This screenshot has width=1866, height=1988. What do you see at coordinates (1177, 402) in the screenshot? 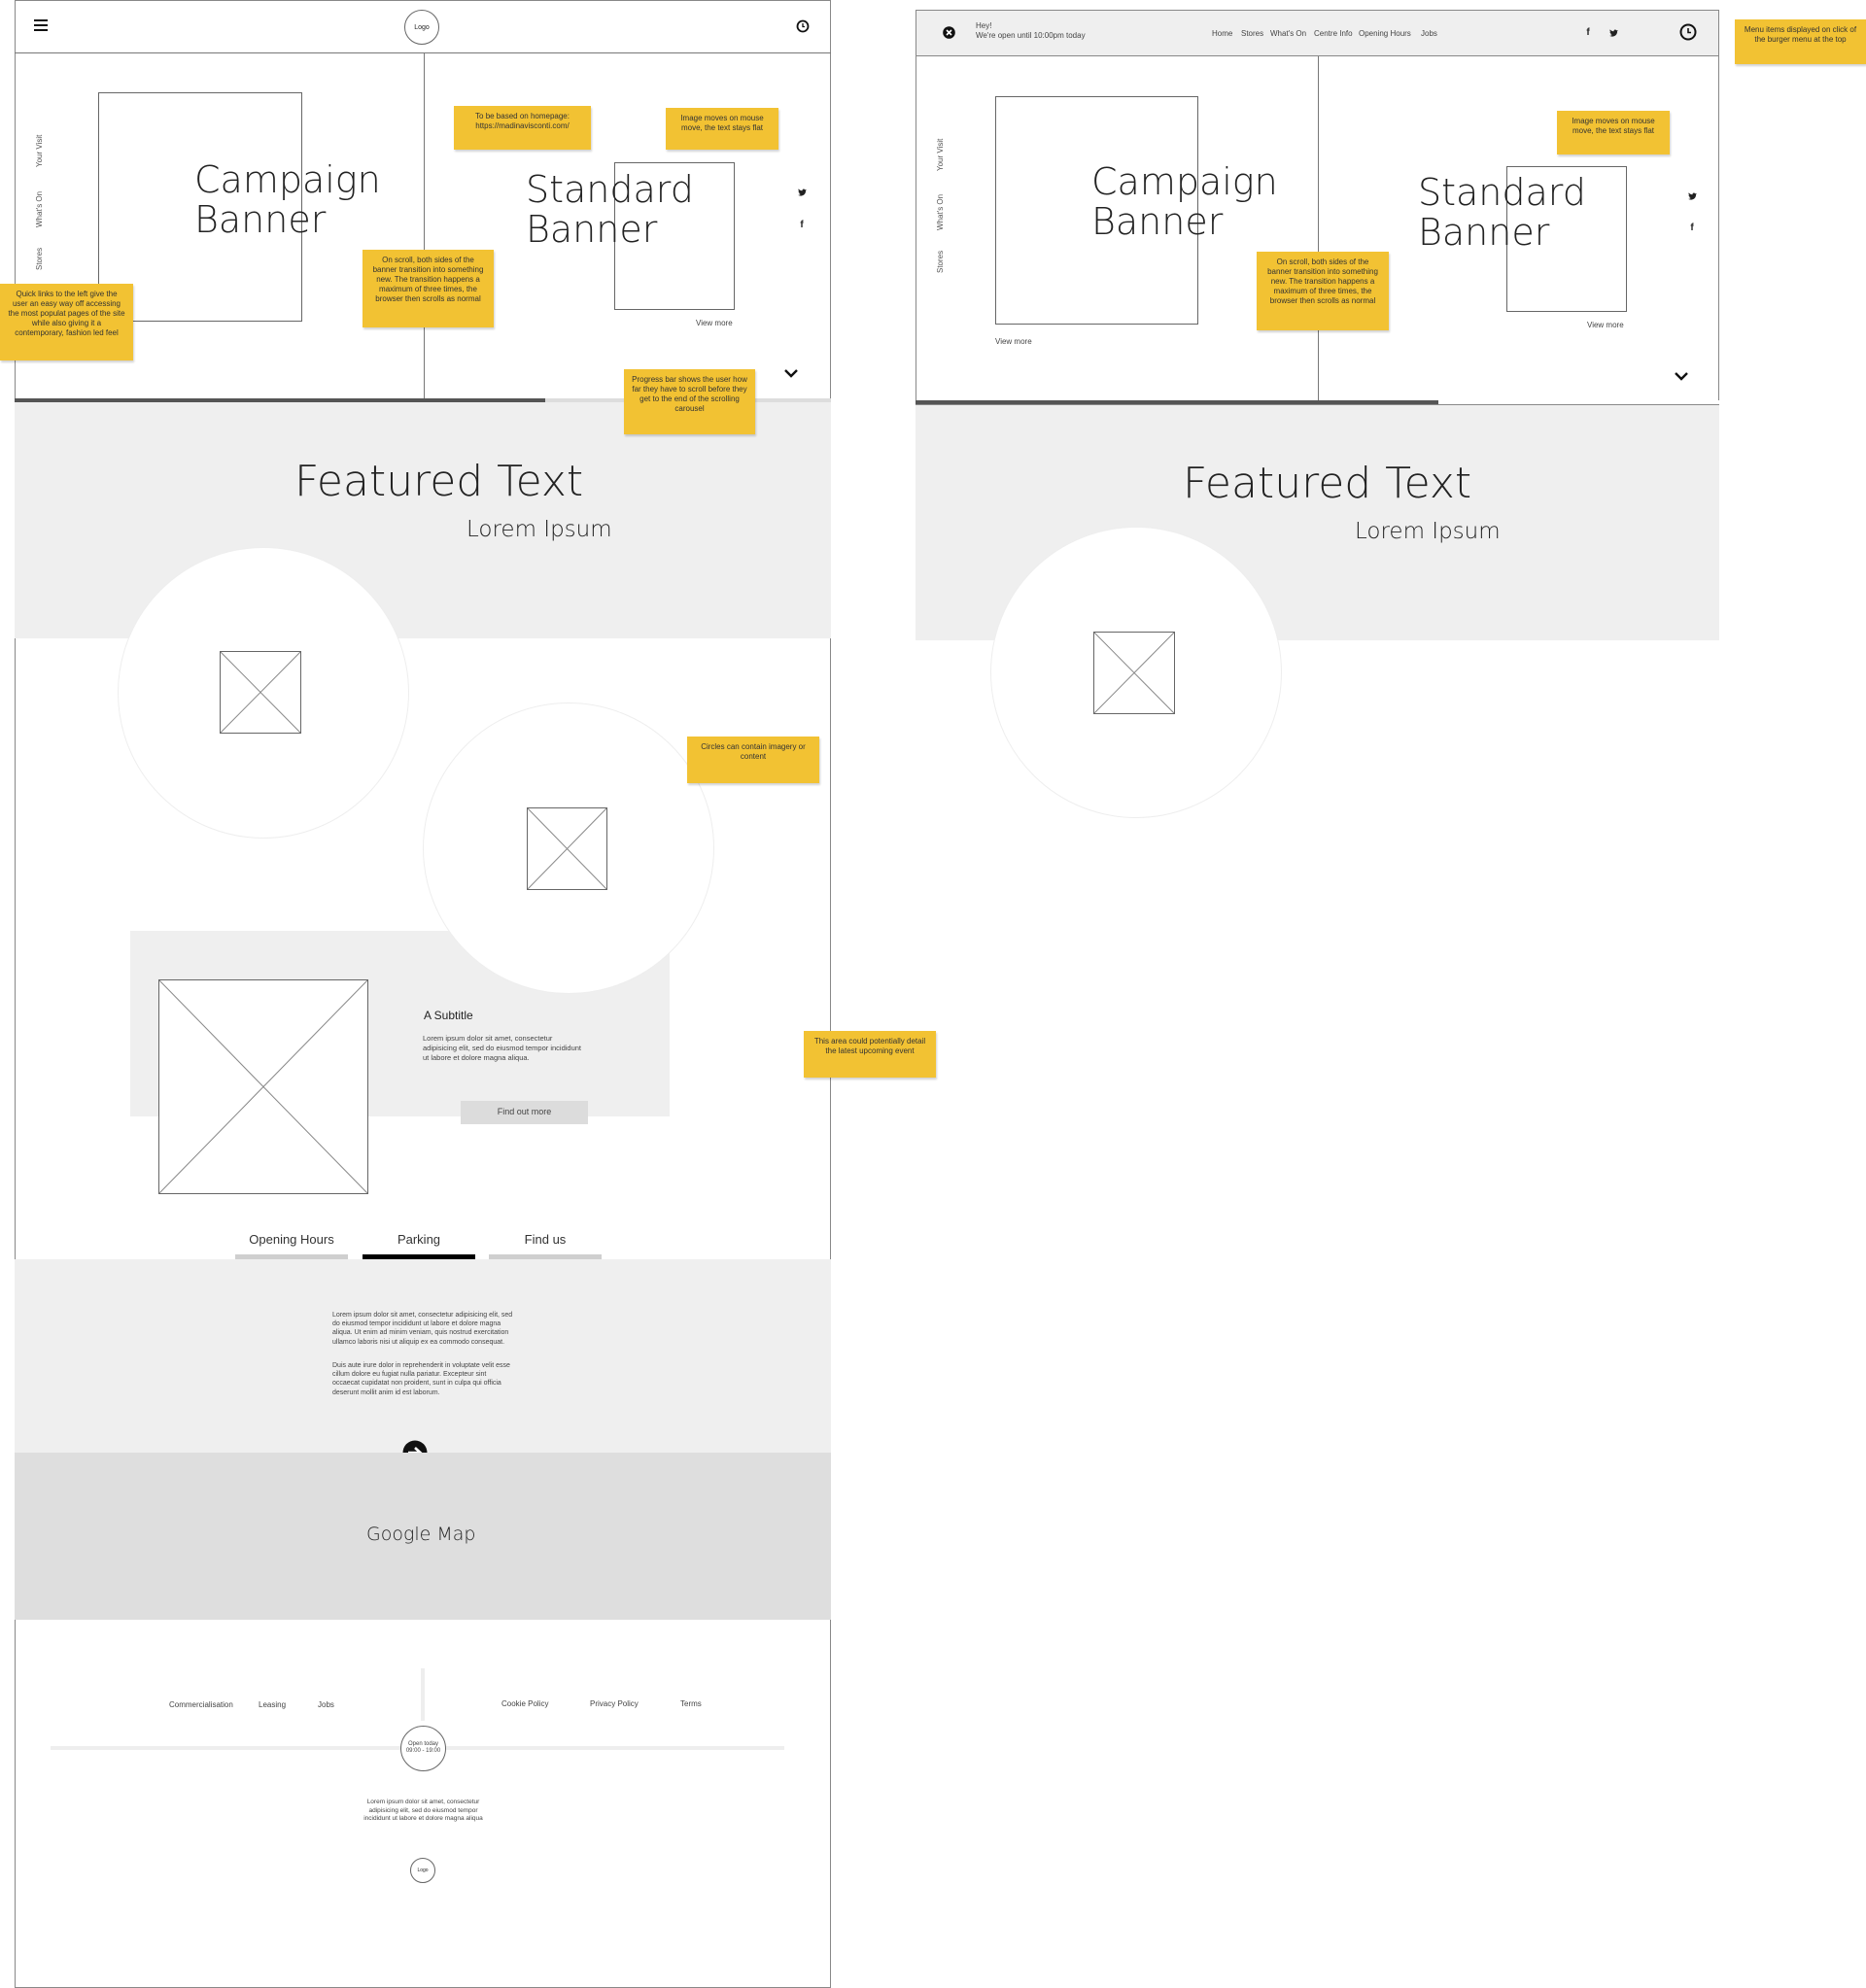
I see `desktop-progress-fill` at bounding box center [1177, 402].